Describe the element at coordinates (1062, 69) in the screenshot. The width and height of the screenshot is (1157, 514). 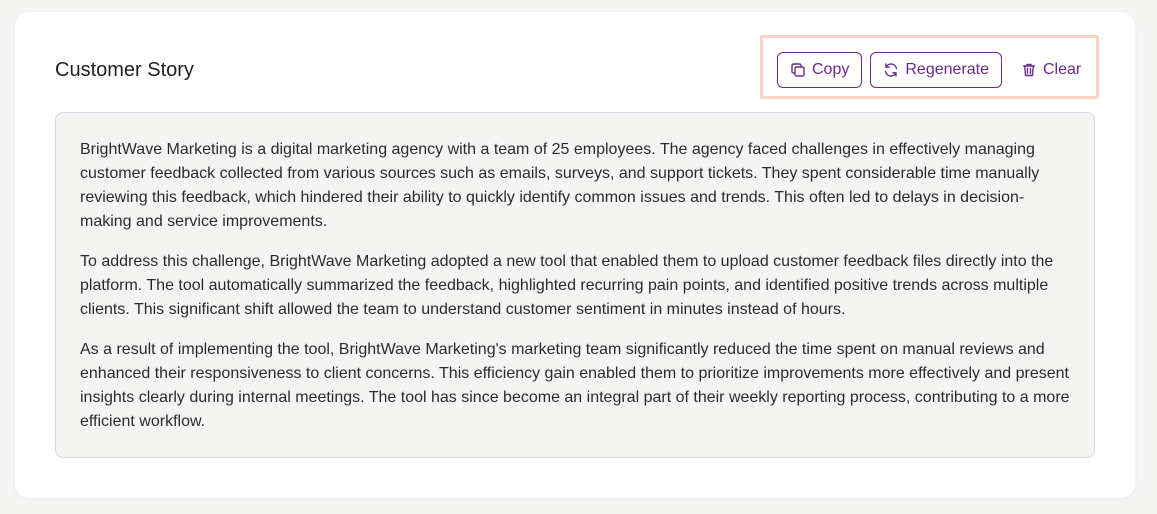
I see `clear-button-label: Clear` at that location.